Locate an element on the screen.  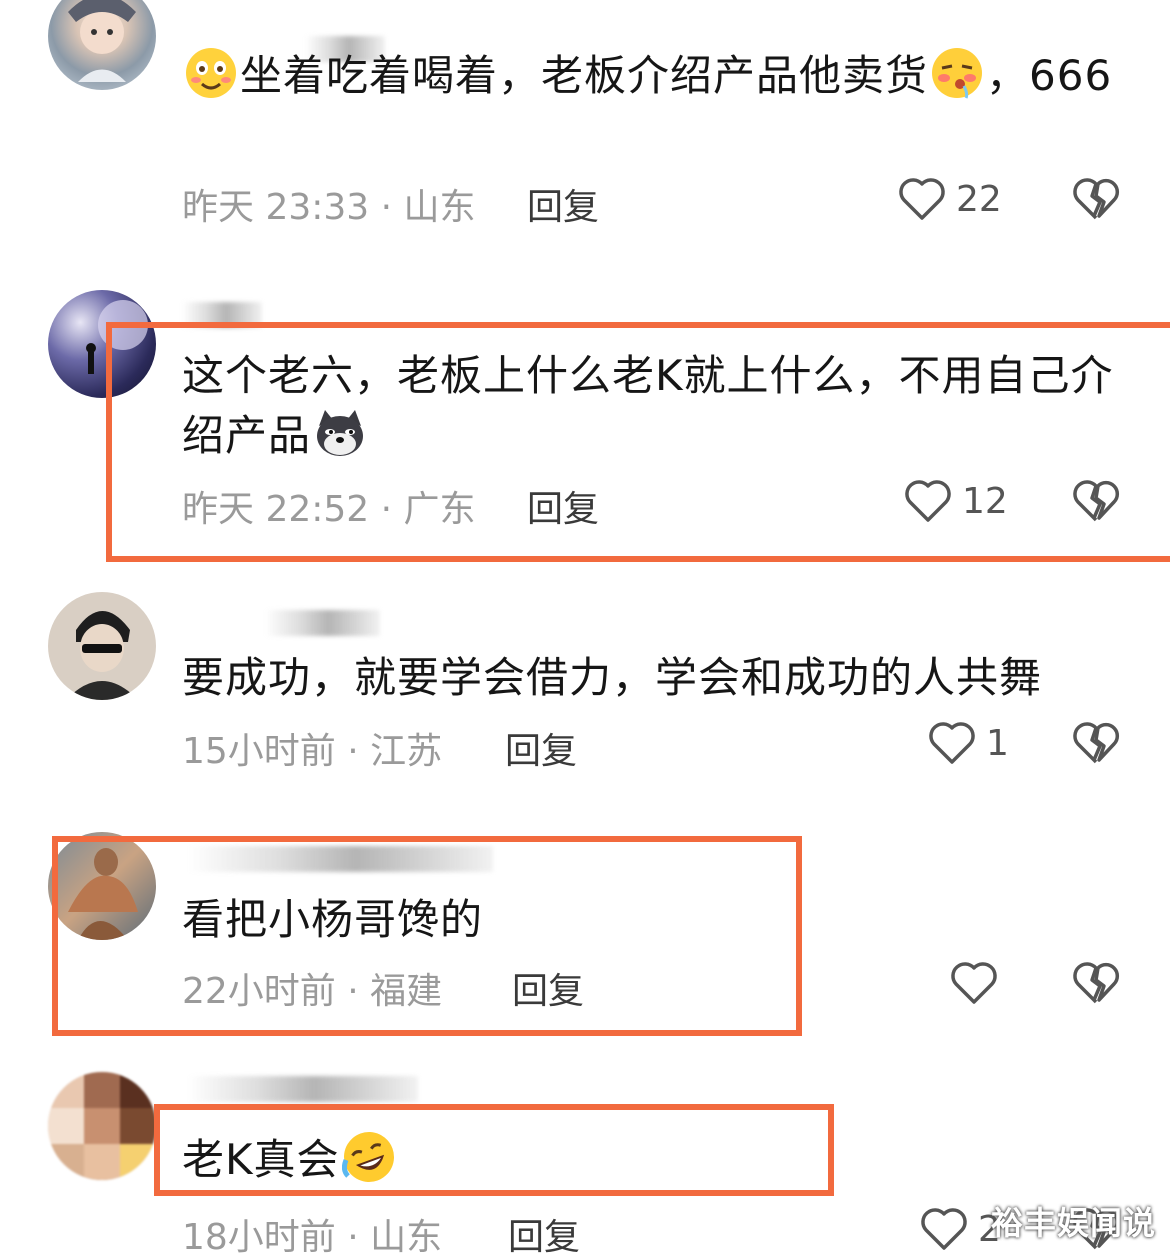
comment-text: 老K真会 is located at coordinates (656, 1160).